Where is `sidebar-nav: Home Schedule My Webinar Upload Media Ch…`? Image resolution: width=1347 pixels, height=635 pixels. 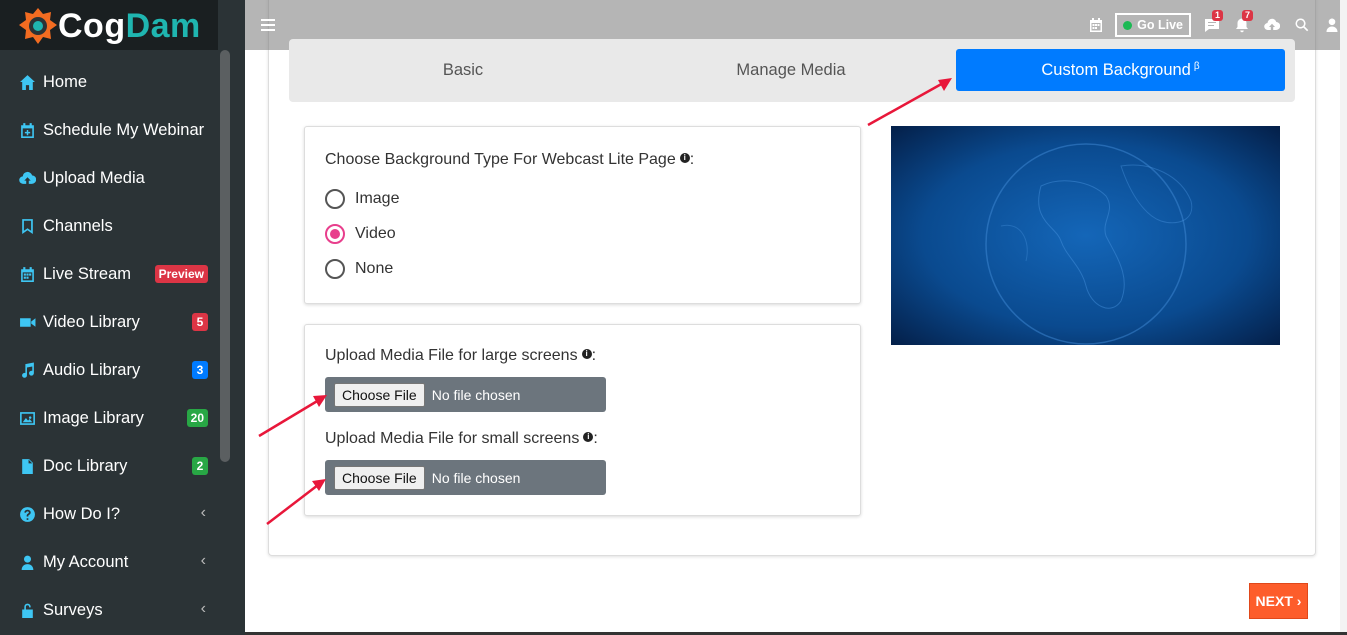 sidebar-nav: Home Schedule My Webinar Upload Media Ch… is located at coordinates (109, 346).